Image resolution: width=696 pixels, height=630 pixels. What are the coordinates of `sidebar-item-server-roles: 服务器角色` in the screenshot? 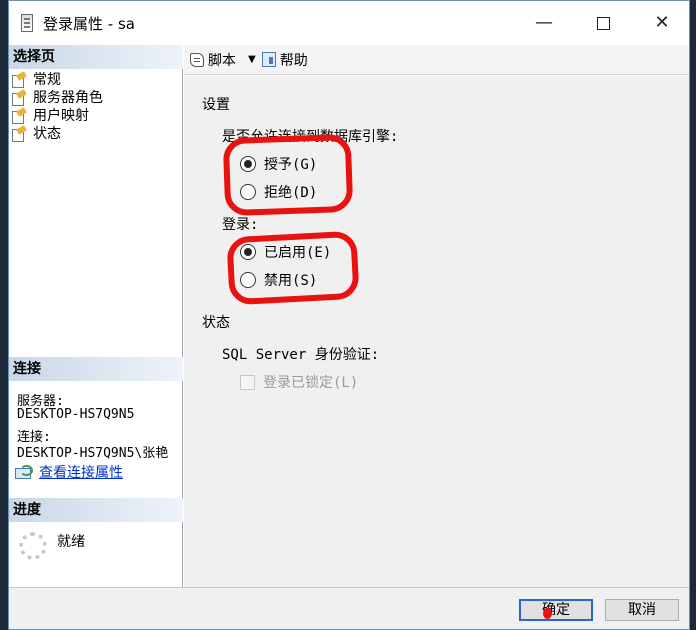 It's located at (57, 98).